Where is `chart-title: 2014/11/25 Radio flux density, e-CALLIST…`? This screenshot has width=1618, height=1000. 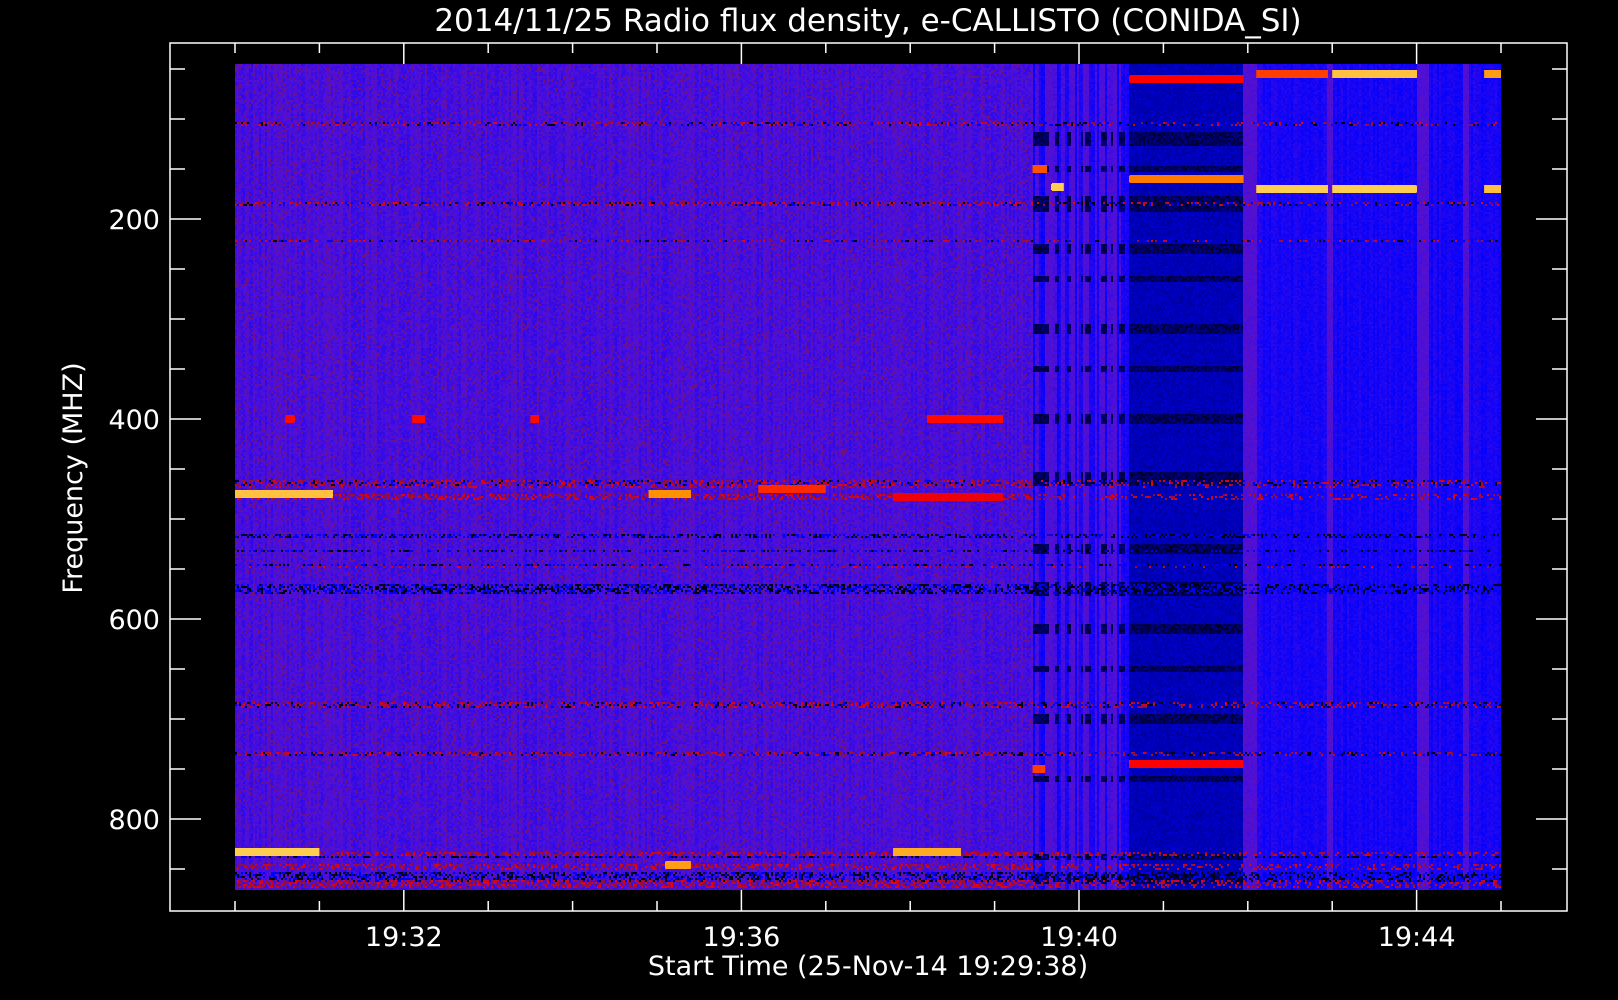 chart-title: 2014/11/25 Radio flux density, e-CALLIST… is located at coordinates (867, 21).